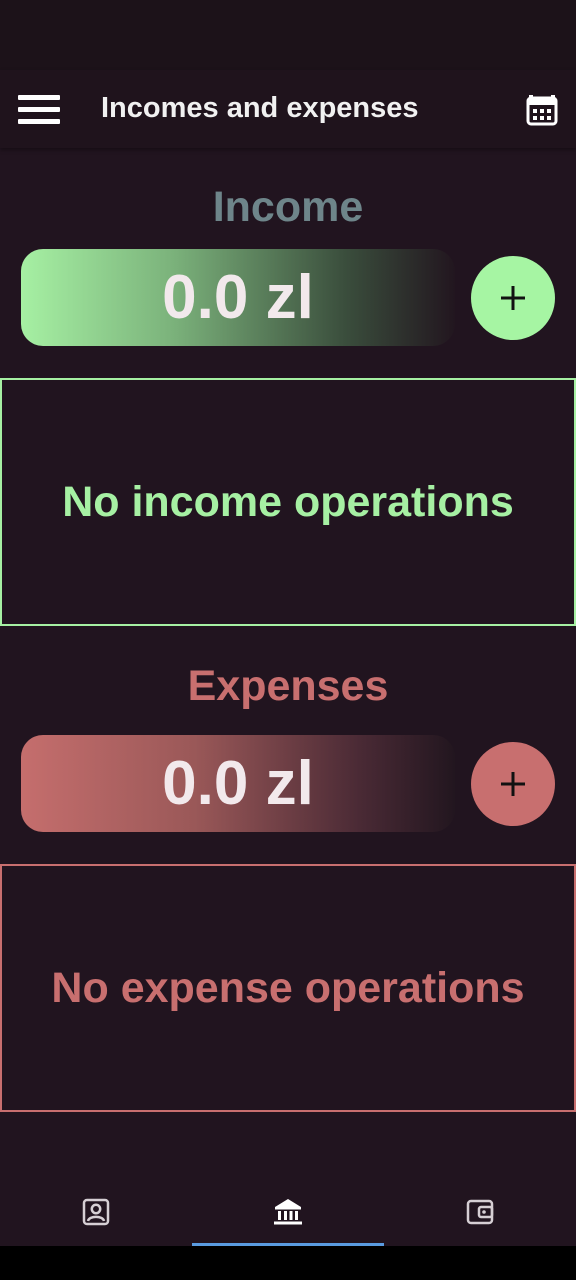 Image resolution: width=576 pixels, height=1280 pixels. I want to click on system-navigation-bar, so click(288, 1263).